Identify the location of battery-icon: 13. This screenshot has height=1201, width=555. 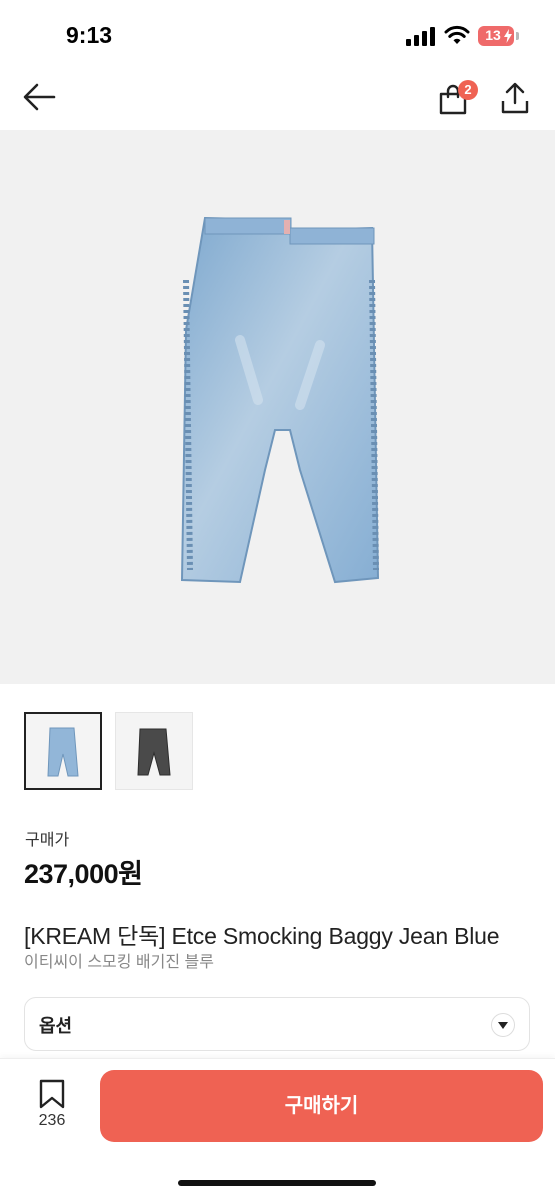
(496, 36).